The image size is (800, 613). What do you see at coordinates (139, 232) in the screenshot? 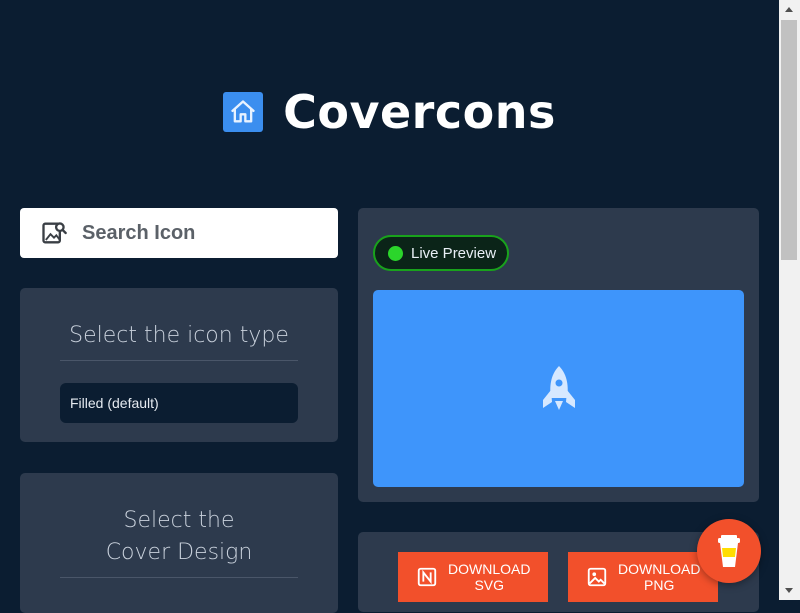
I see `search-placeholder: Search Icon` at bounding box center [139, 232].